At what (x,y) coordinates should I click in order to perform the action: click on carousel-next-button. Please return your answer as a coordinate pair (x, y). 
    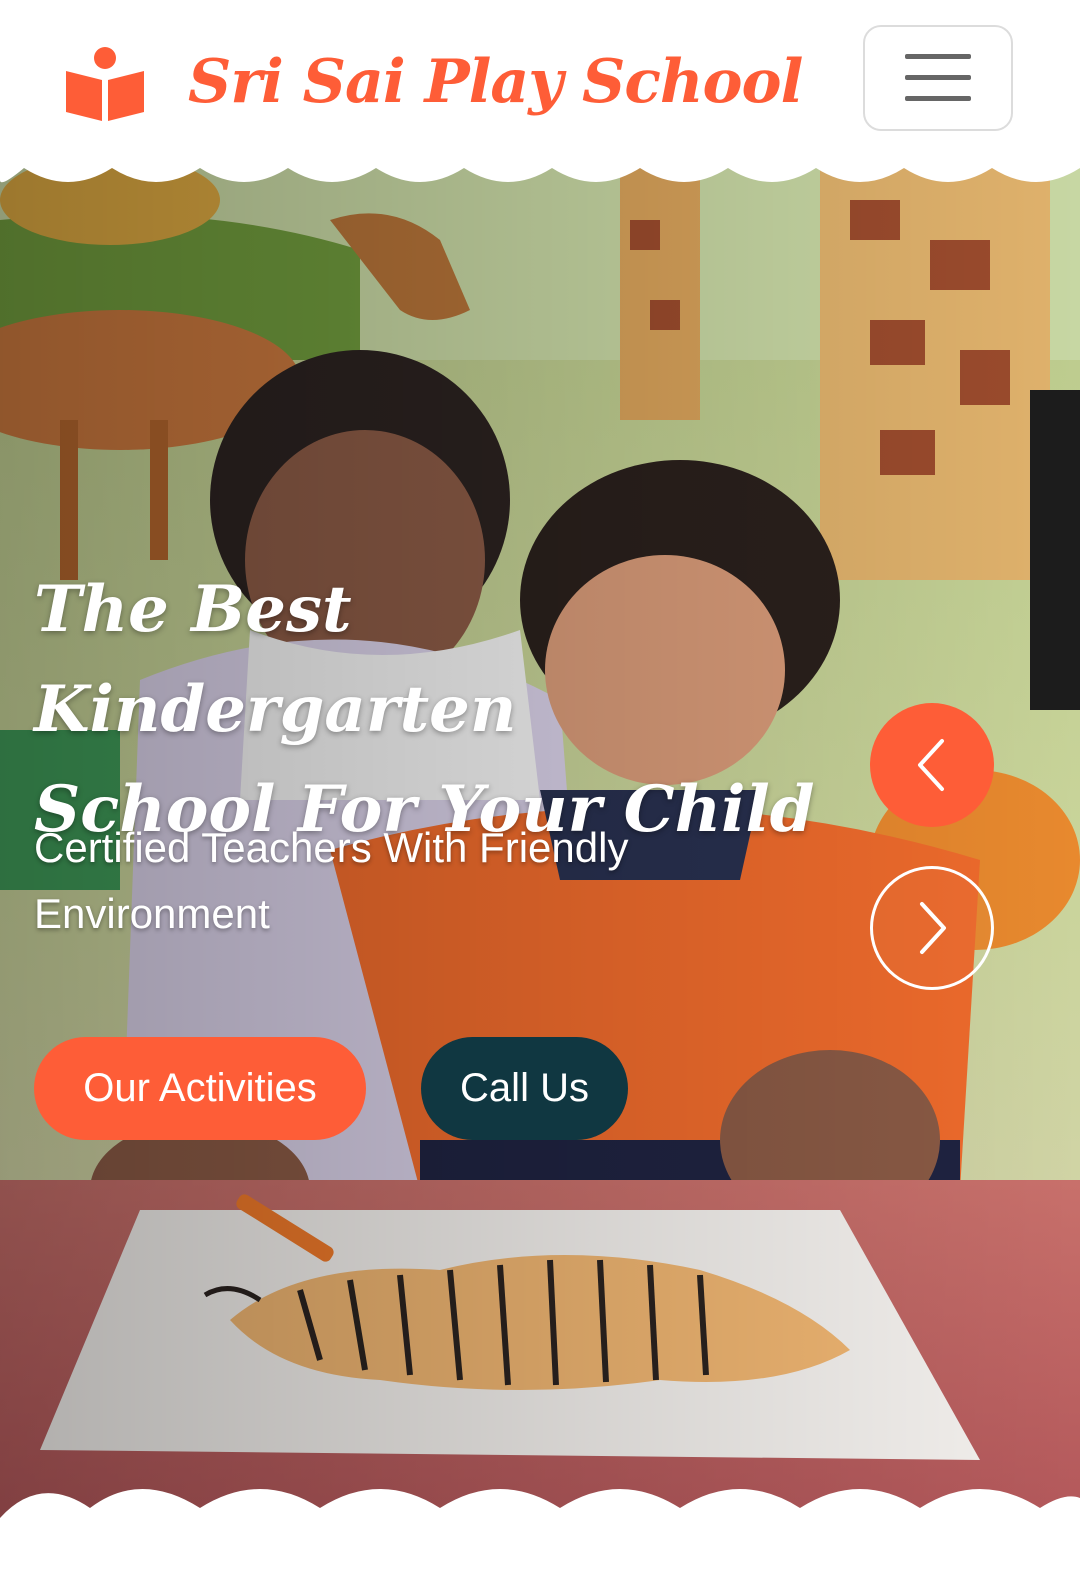
    Looking at the image, I should click on (932, 928).